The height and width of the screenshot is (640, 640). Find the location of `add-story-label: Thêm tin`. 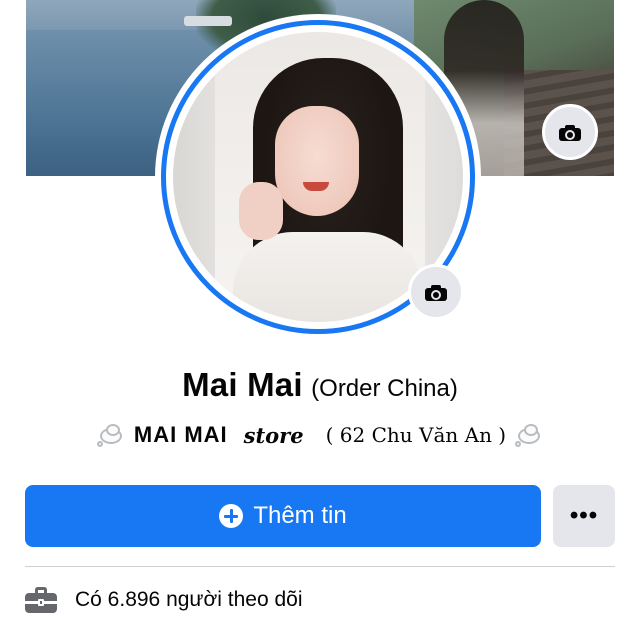

add-story-label: Thêm tin is located at coordinates (300, 515).